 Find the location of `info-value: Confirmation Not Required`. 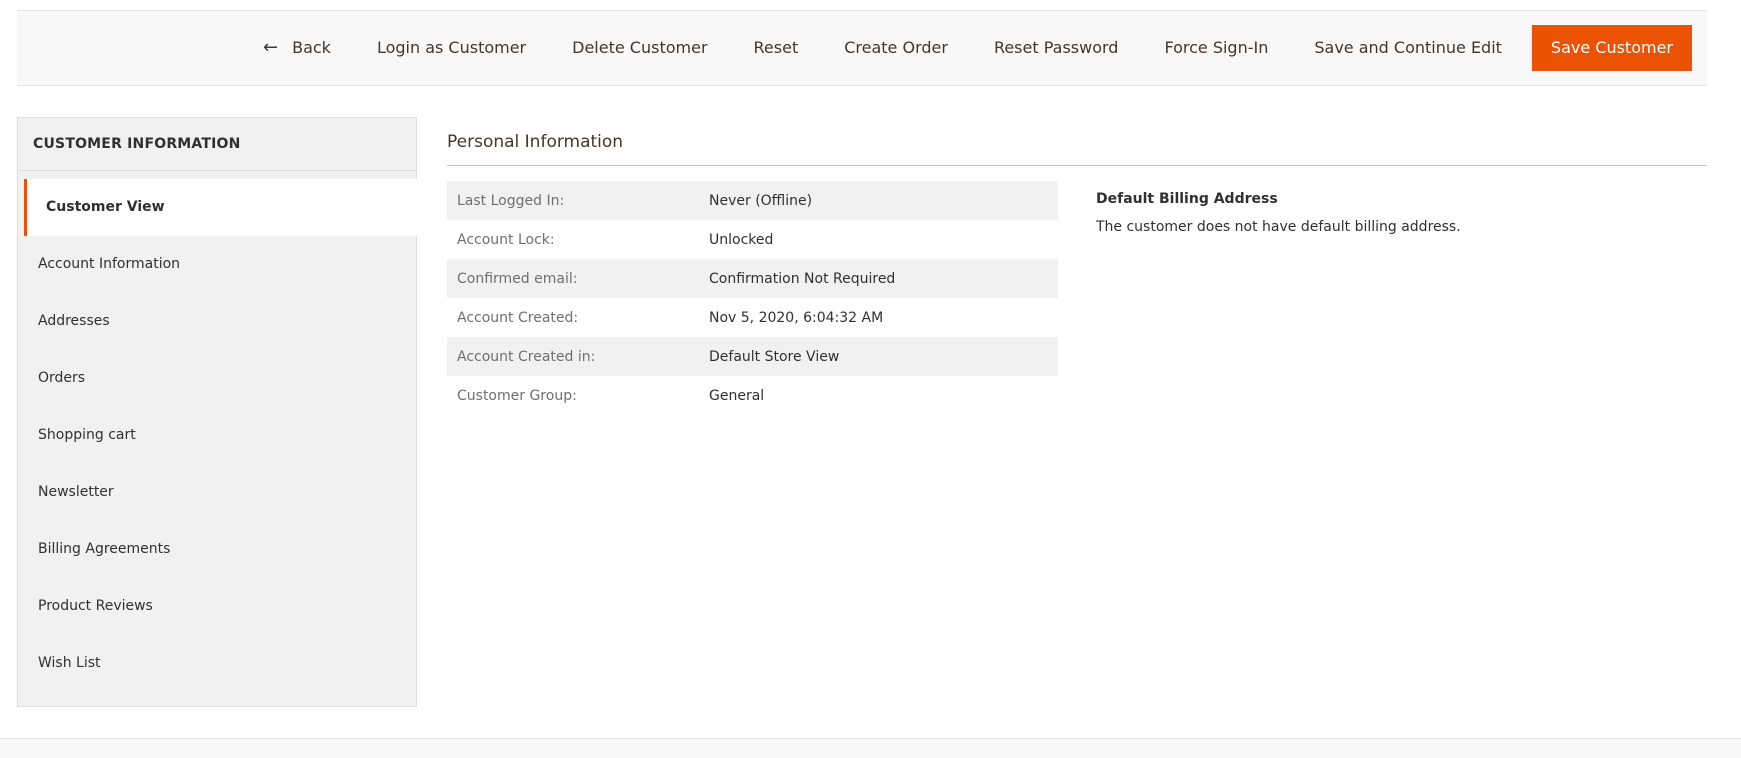

info-value: Confirmation Not Required is located at coordinates (802, 278).